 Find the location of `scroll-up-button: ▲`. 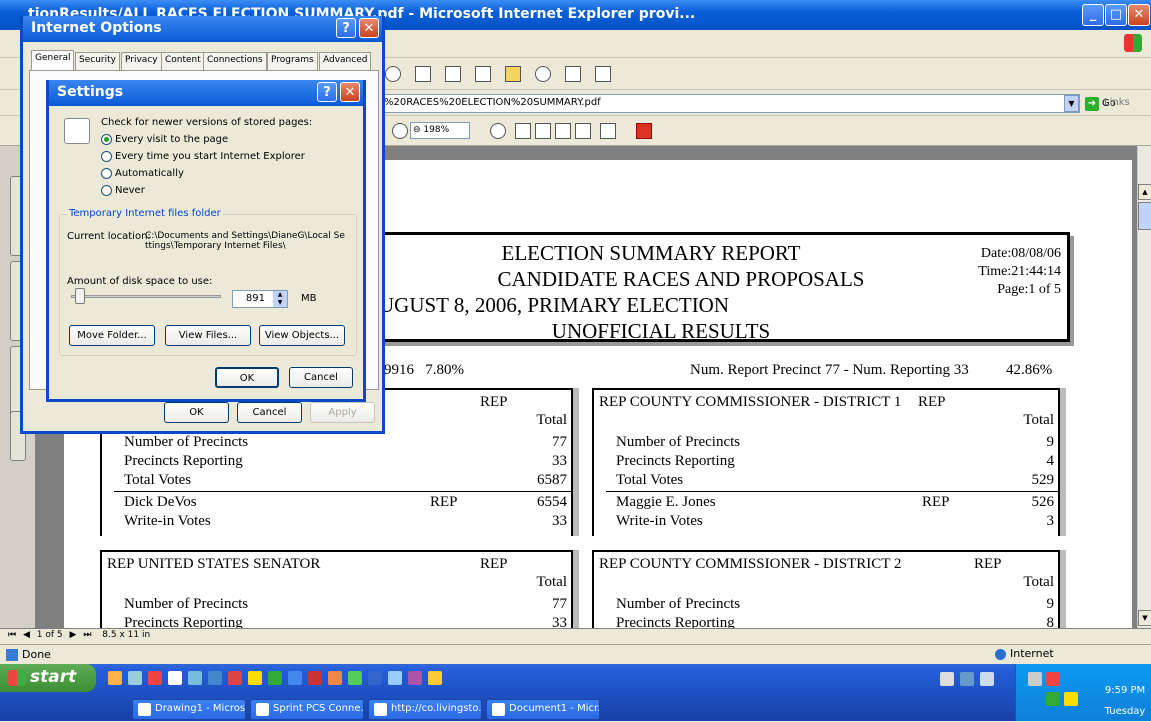

scroll-up-button: ▲ is located at coordinates (1144, 192).